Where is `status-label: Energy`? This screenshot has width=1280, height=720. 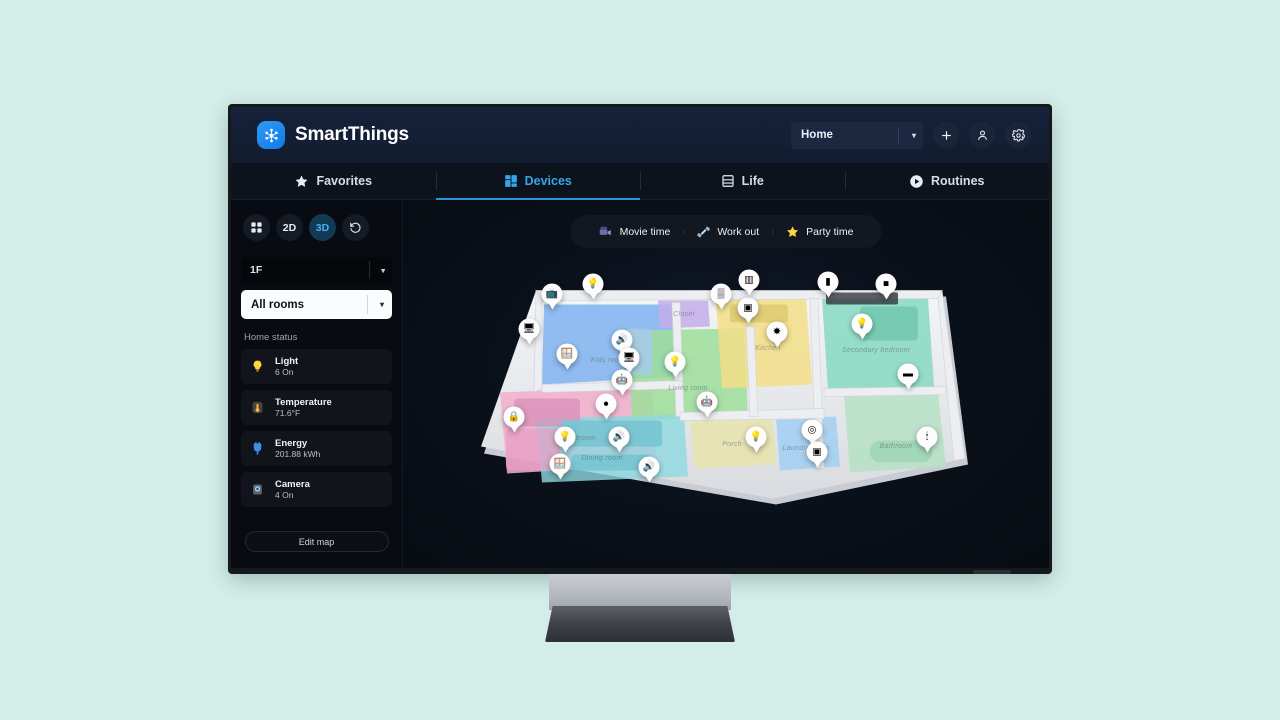
status-label: Energy is located at coordinates (291, 443).